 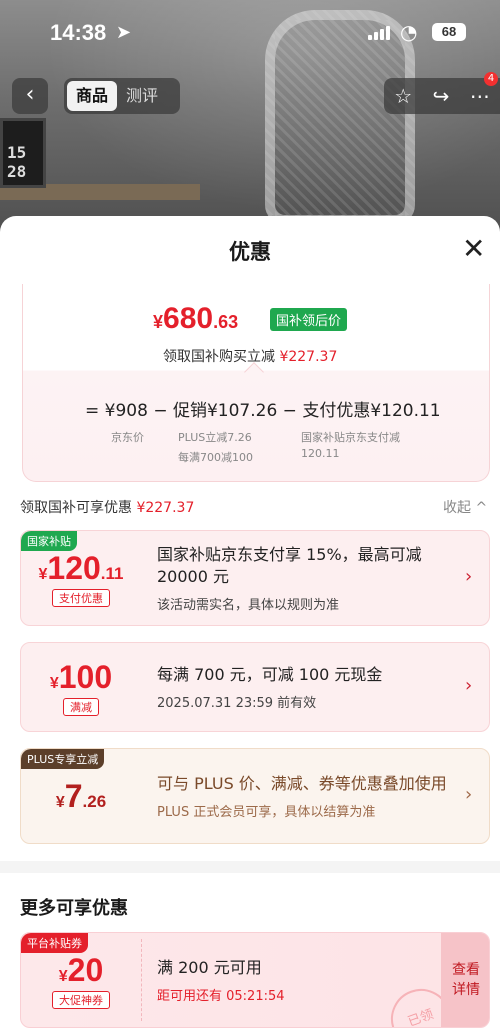 I want to click on coupon-title: 可与 PLUS 价、满减、券等优惠叠加使用, so click(x=302, y=783).